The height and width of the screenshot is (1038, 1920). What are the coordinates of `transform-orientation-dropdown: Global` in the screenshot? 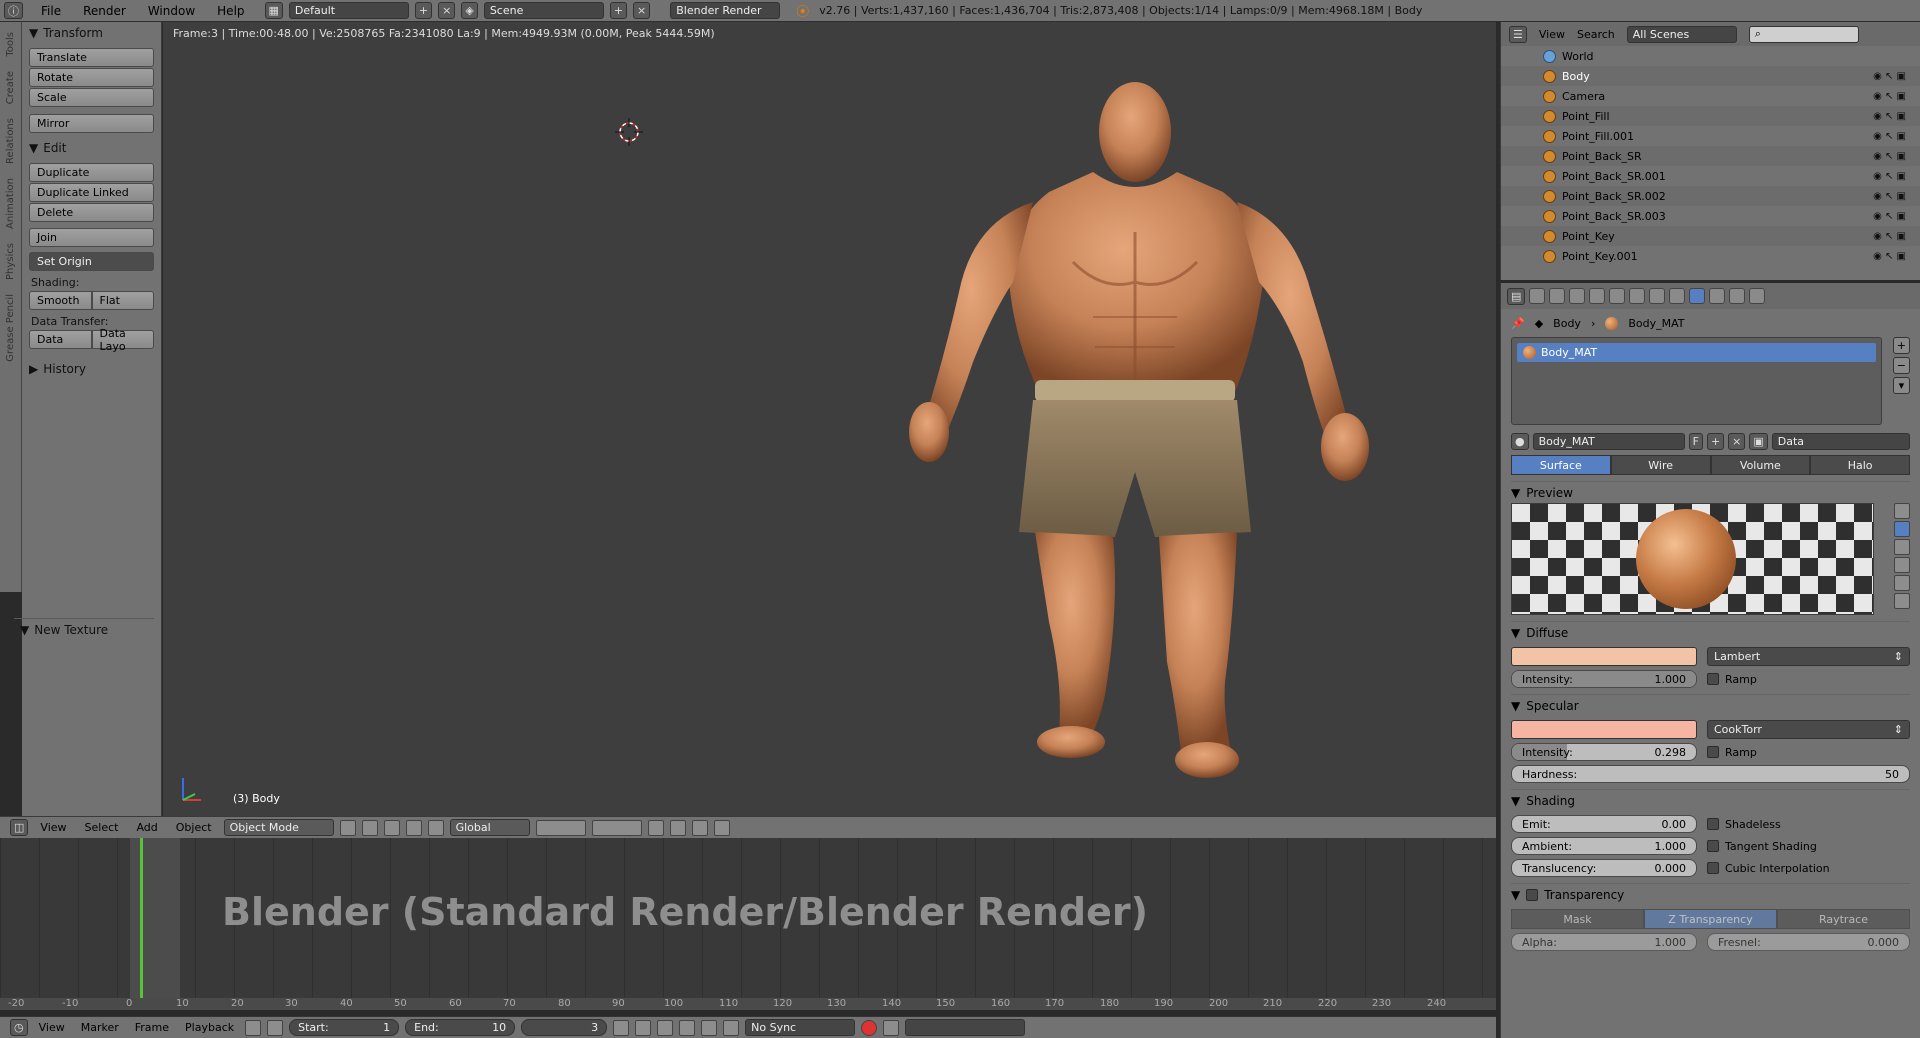 It's located at (489, 827).